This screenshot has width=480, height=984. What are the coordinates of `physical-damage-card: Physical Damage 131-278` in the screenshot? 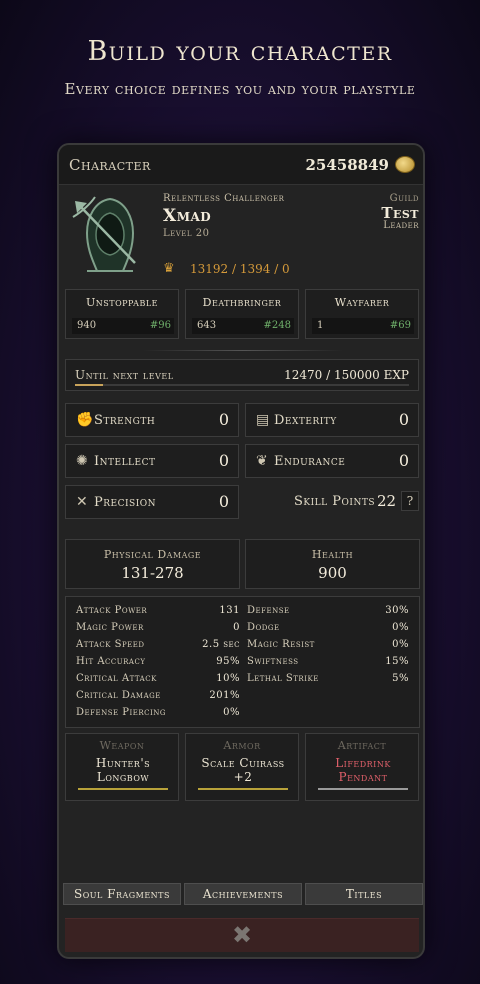 It's located at (152, 564).